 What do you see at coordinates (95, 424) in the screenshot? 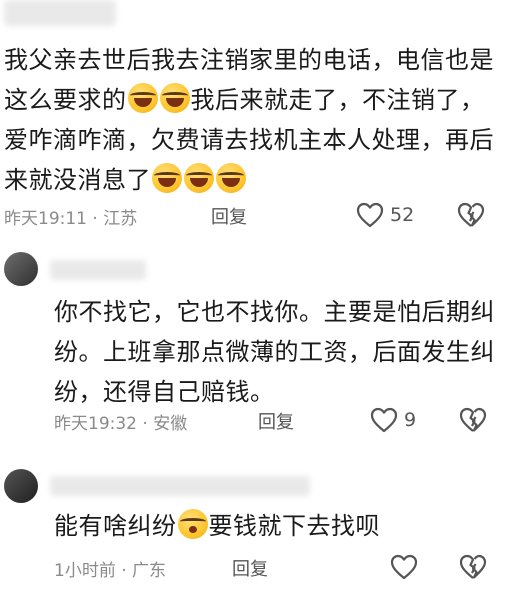
I see `comment-2-time: 昨天19:32` at bounding box center [95, 424].